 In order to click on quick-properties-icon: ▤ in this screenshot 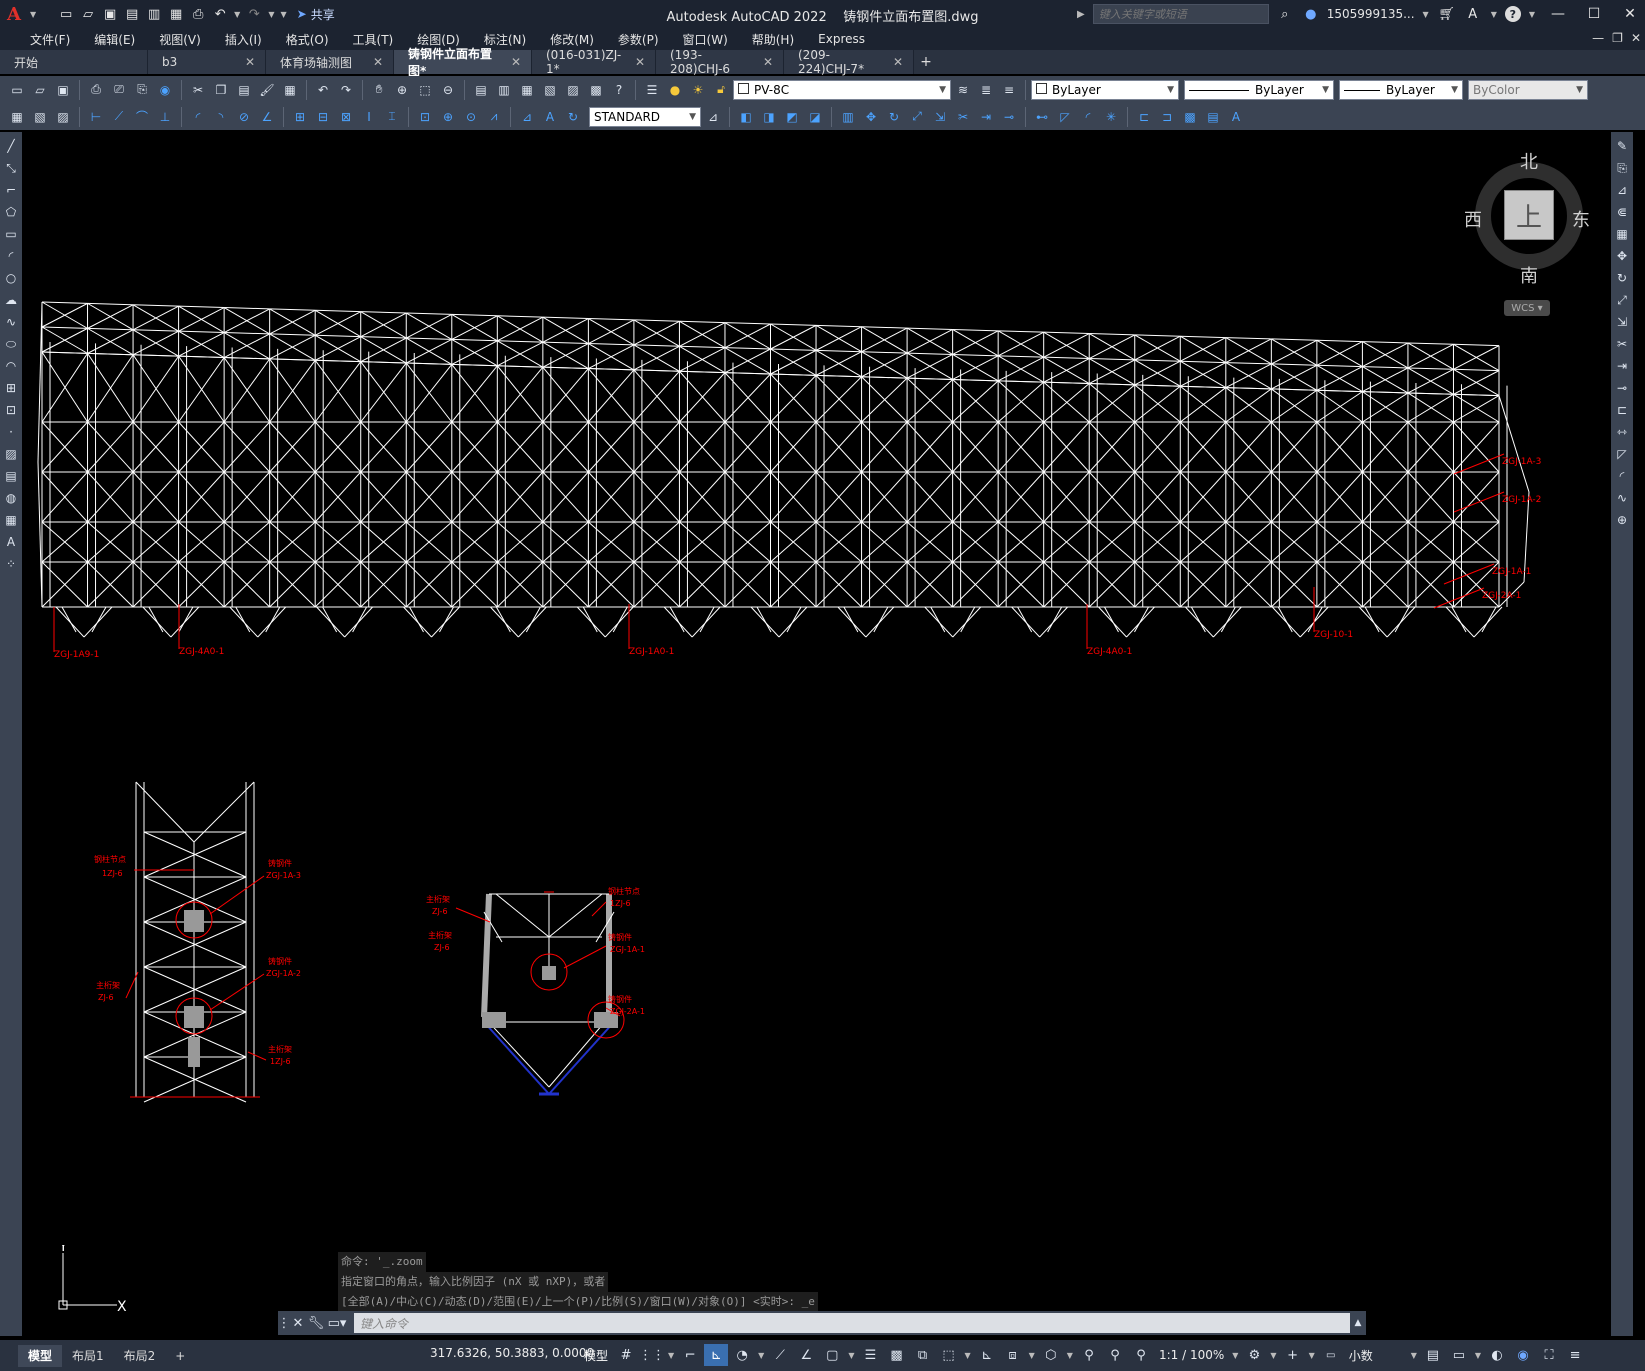, I will do `click(1433, 1355)`.